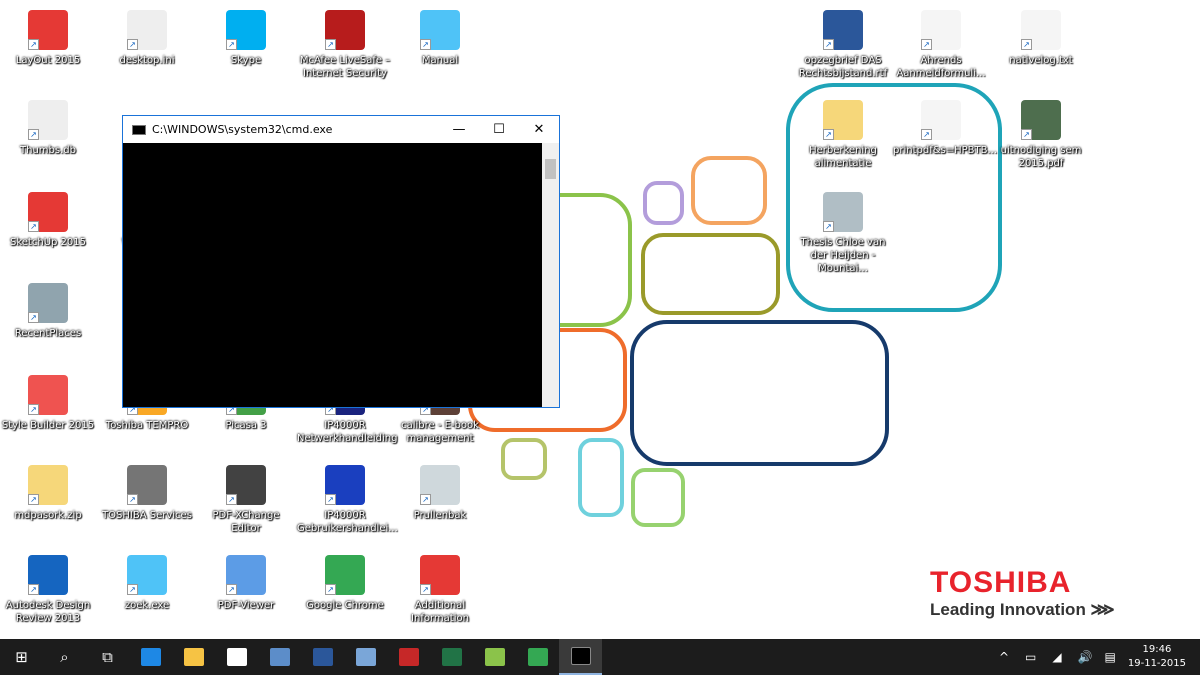 The width and height of the screenshot is (1200, 675). Describe the element at coordinates (1157, 657) in the screenshot. I see `clock: 19:46 19-11-2015` at that location.